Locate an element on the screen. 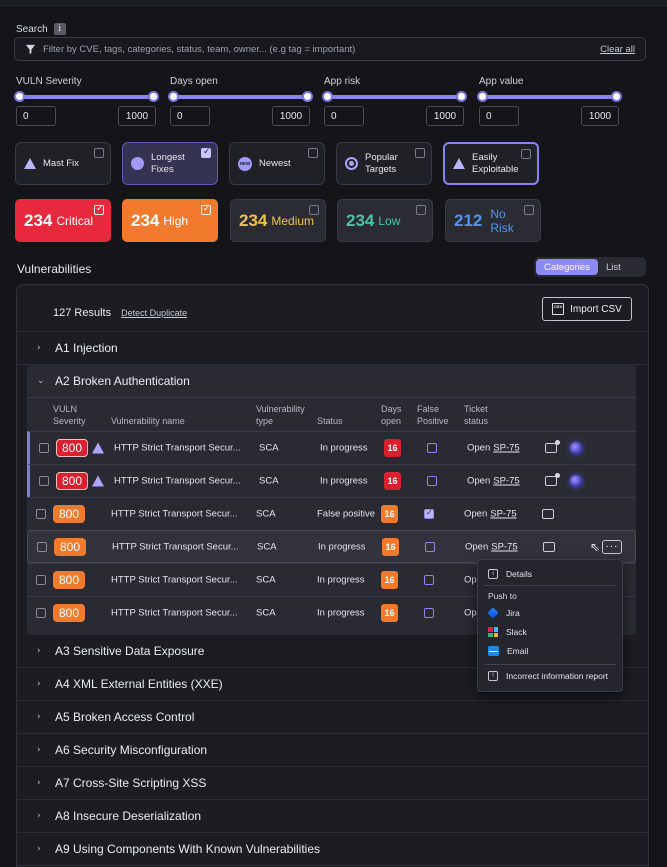 This screenshot has height=867, width=667. tab-categories: Categories is located at coordinates (567, 267).